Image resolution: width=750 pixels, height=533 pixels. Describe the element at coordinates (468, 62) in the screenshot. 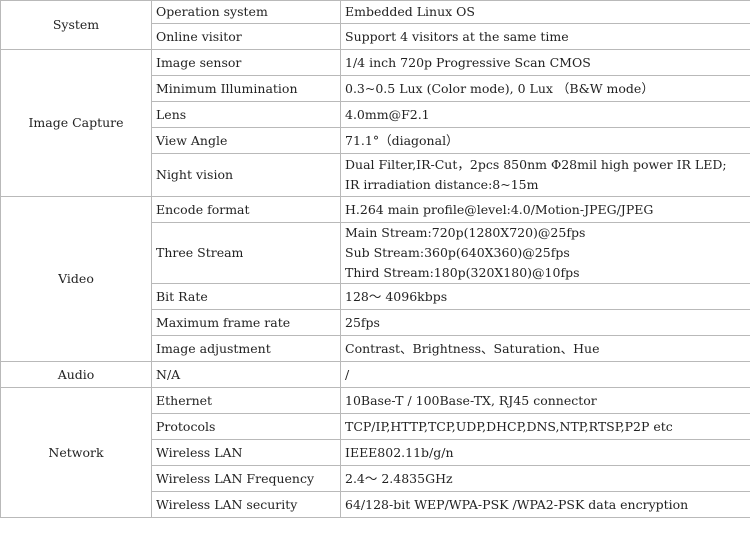

I see `value-line: 1/4 inch 720p Progressive Scan CMOS` at that location.